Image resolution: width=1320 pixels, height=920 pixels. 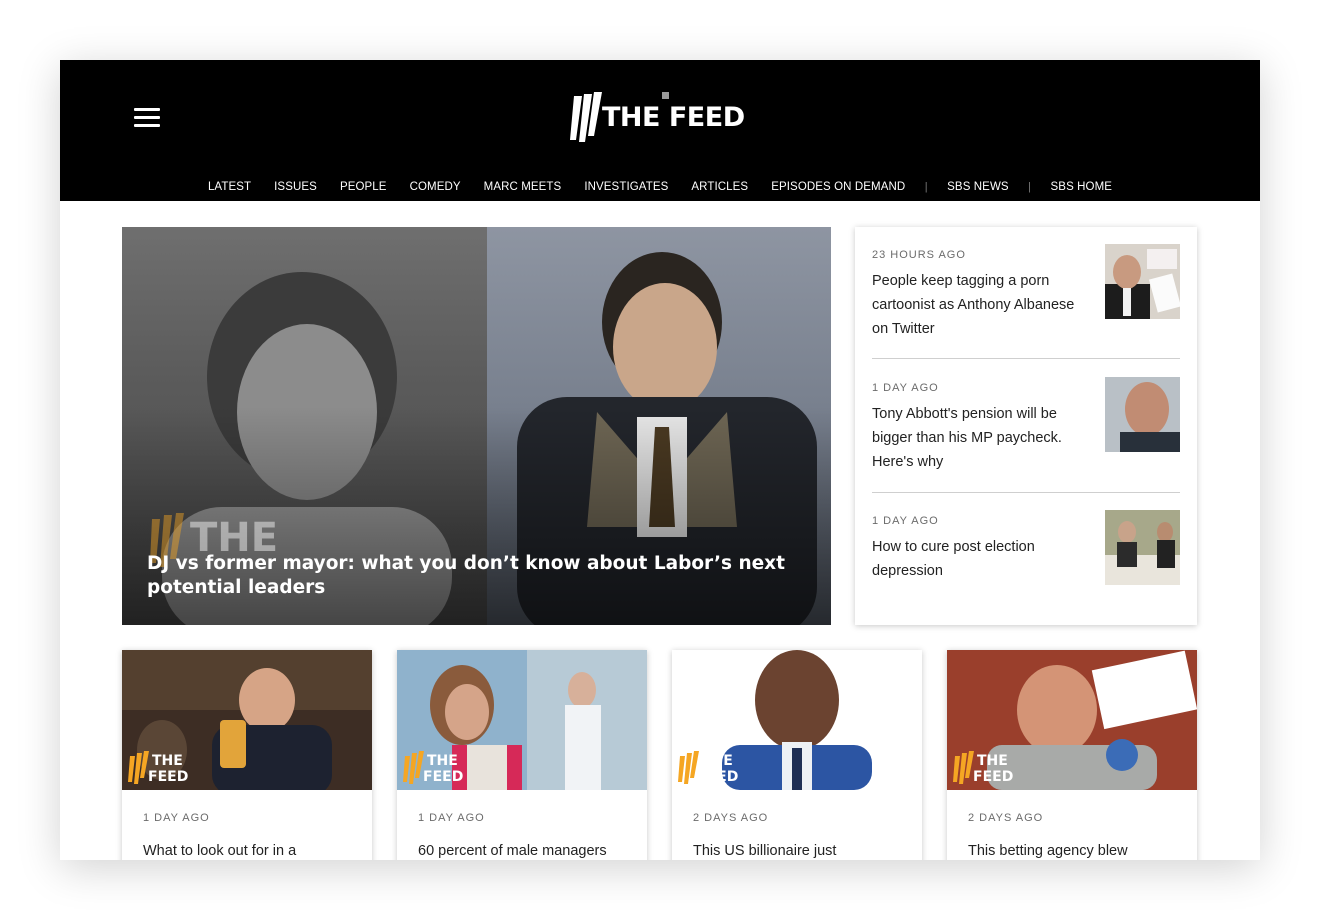 What do you see at coordinates (665, 95) in the screenshot?
I see `logo-dot` at bounding box center [665, 95].